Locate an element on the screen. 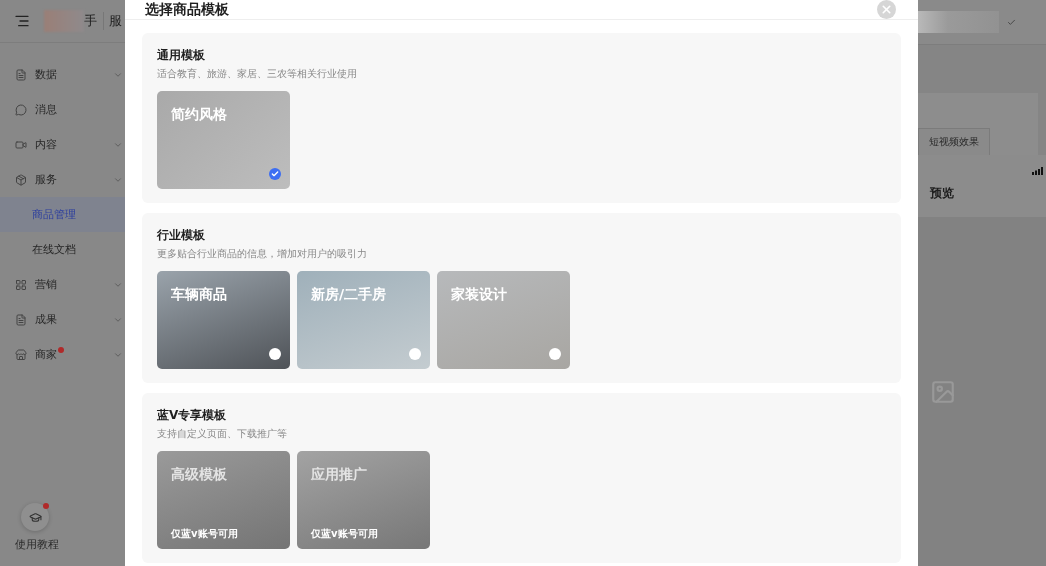 Image resolution: width=1046 pixels, height=566 pixels. menu-icon is located at coordinates (22, 21).